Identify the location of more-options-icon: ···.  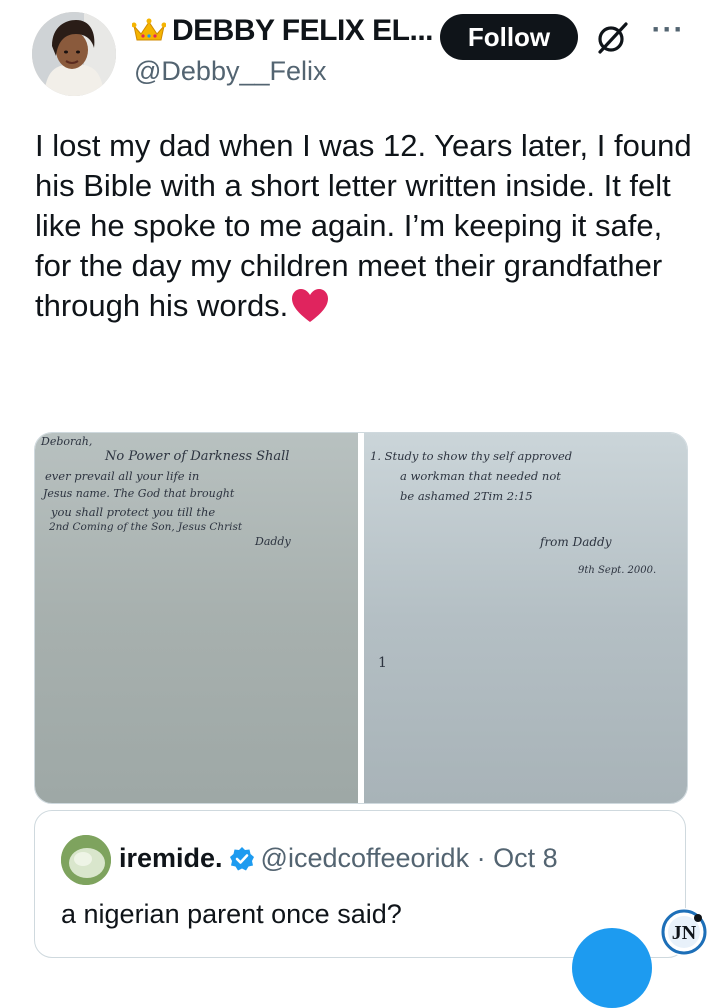
(668, 34).